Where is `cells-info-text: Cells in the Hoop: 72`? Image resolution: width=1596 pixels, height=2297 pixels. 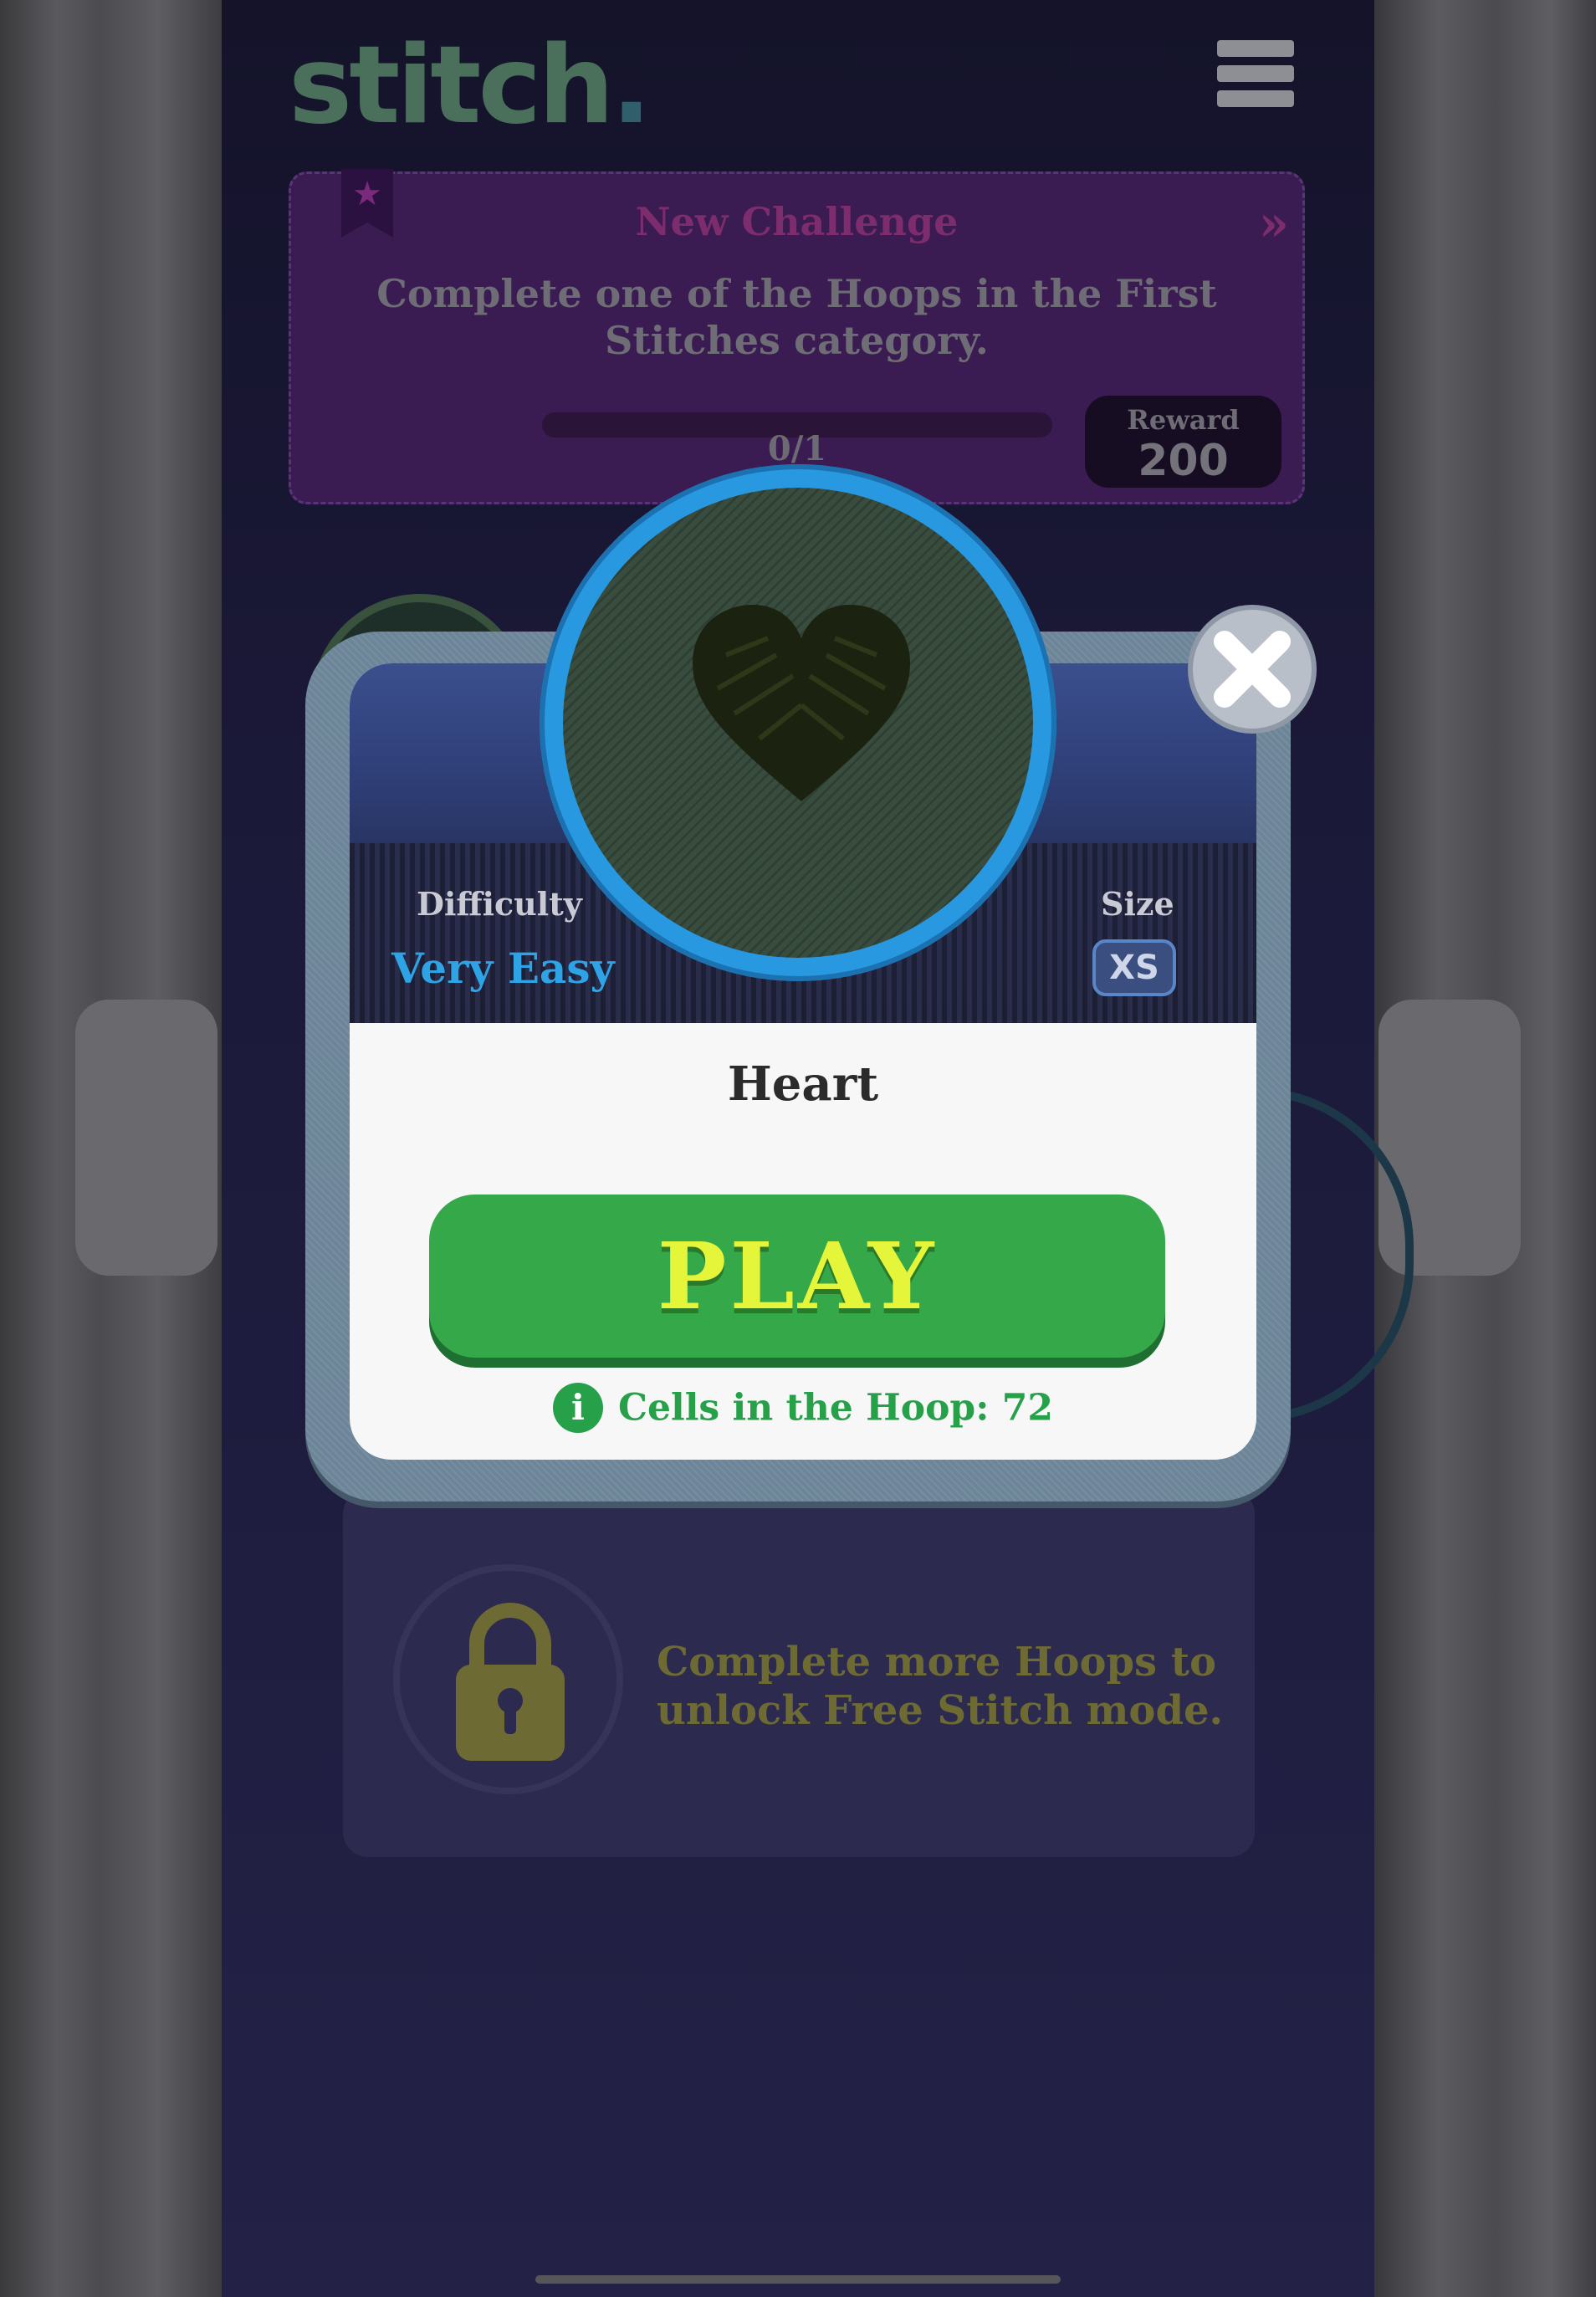 cells-info-text: Cells in the Hoop: 72 is located at coordinates (835, 1408).